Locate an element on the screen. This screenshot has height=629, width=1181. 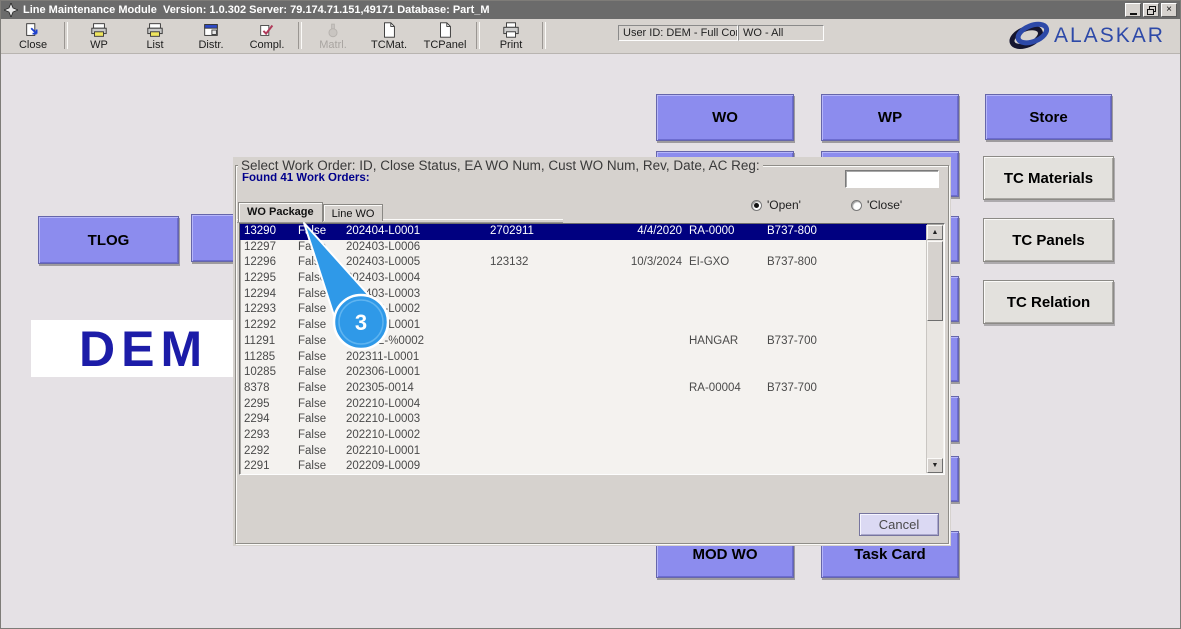
list-item: 12294 False 202403-L0003 is located at coordinates (592, 295).